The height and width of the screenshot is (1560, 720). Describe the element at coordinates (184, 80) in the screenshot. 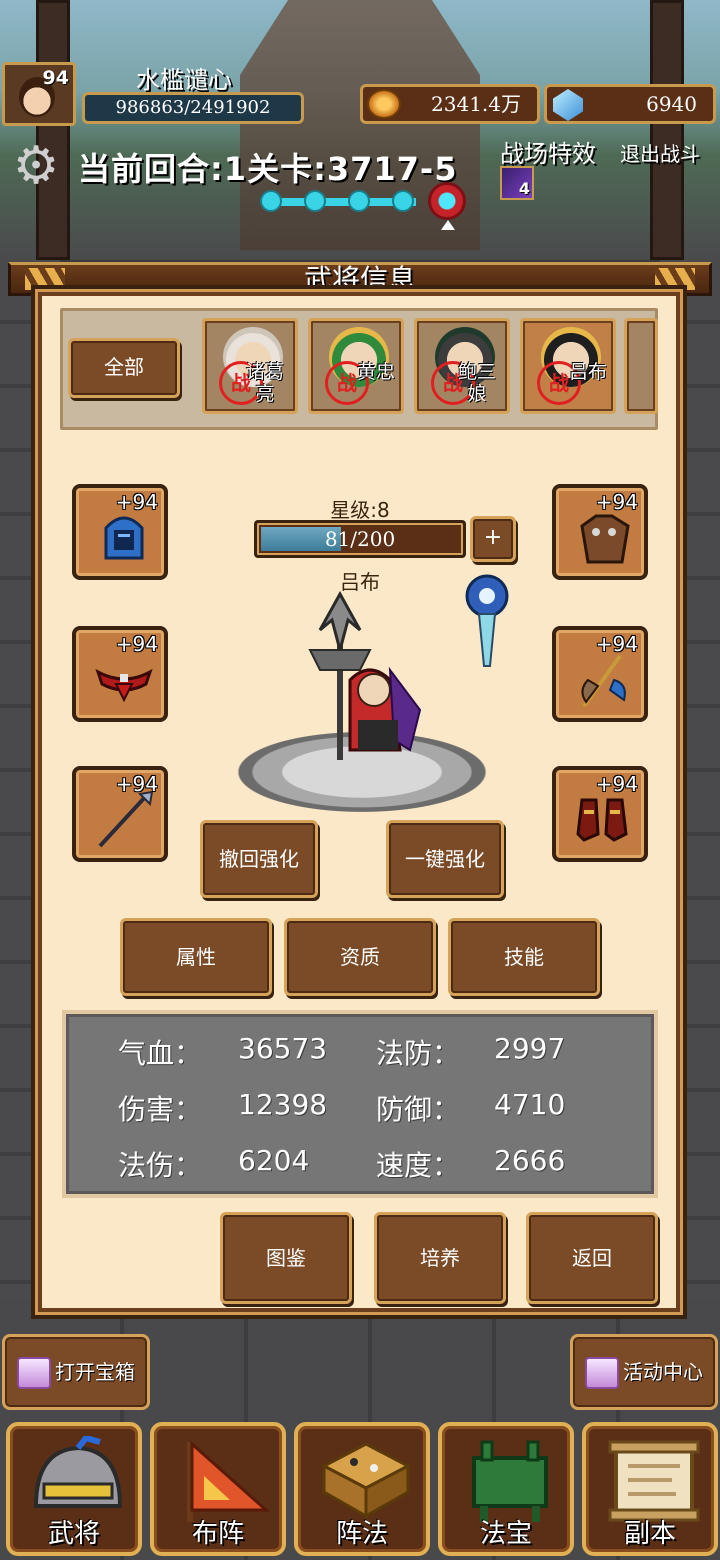

I see `player-name: 水槛谴心` at that location.